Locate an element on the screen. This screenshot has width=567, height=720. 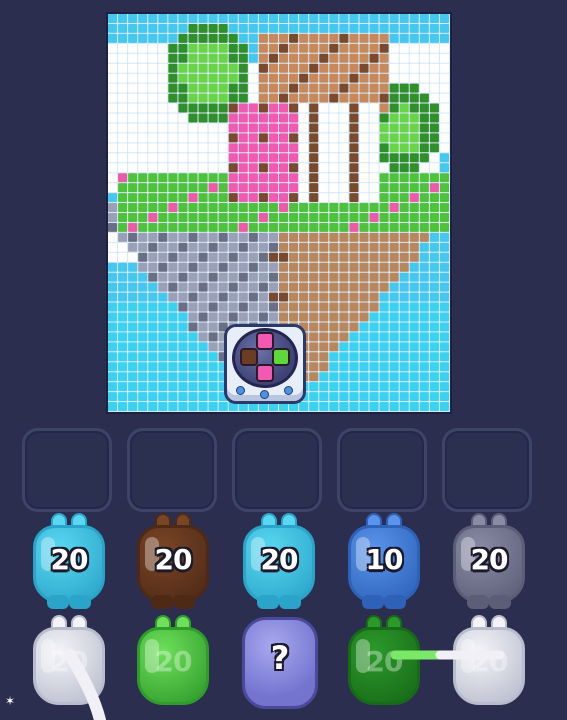
marble-launcher is located at coordinates (265, 364).